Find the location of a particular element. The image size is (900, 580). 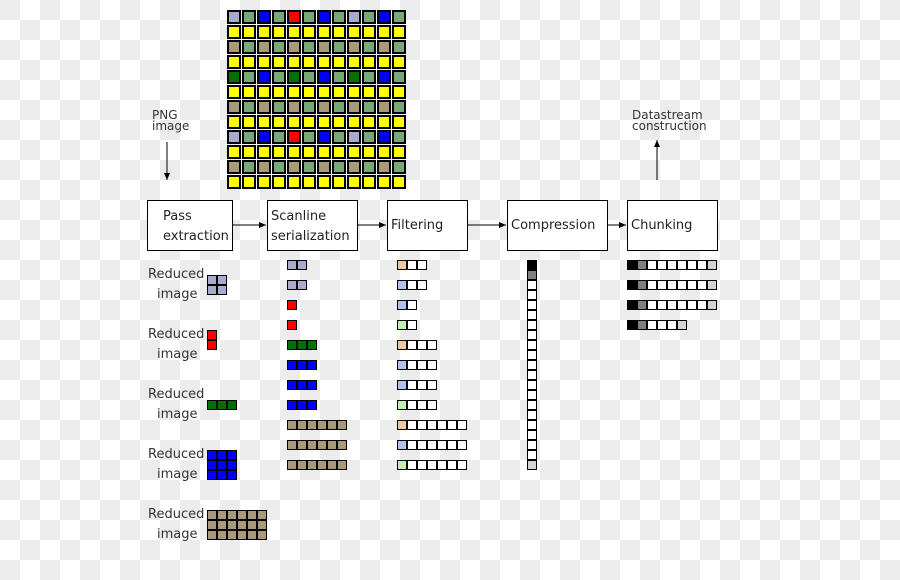

step-label: Scanline serialization is located at coordinates (310, 226).